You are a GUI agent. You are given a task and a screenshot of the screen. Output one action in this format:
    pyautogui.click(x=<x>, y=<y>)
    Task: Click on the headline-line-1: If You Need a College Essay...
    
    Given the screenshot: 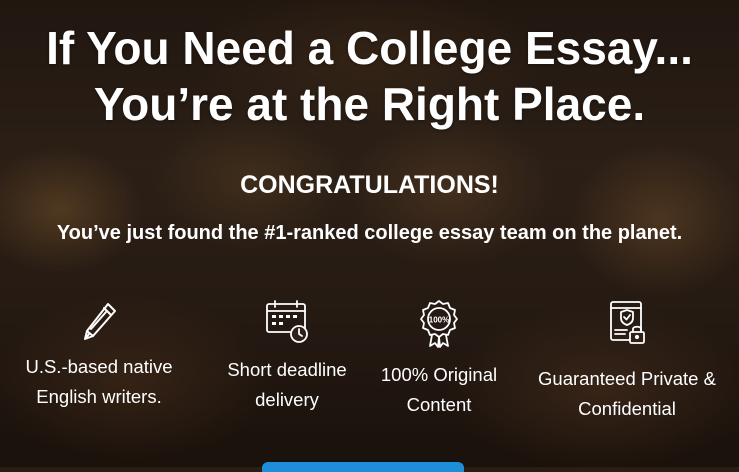 What is the action you would take?
    pyautogui.click(x=369, y=48)
    